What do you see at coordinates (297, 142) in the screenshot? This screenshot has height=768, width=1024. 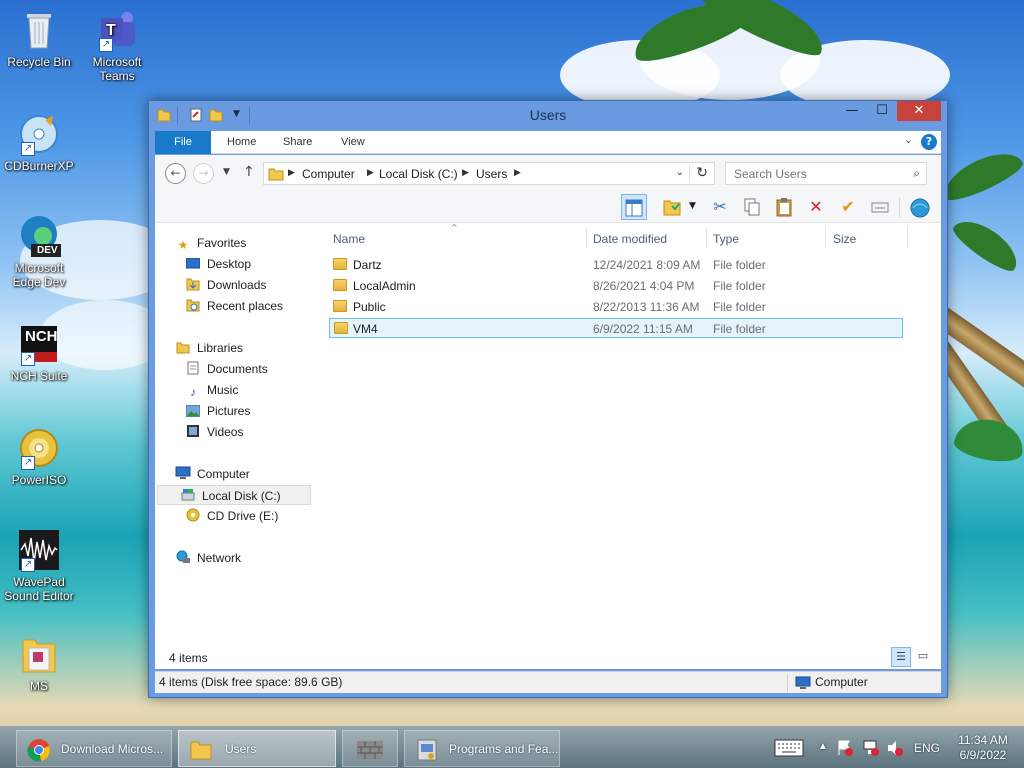 I see `tab-share: Share` at bounding box center [297, 142].